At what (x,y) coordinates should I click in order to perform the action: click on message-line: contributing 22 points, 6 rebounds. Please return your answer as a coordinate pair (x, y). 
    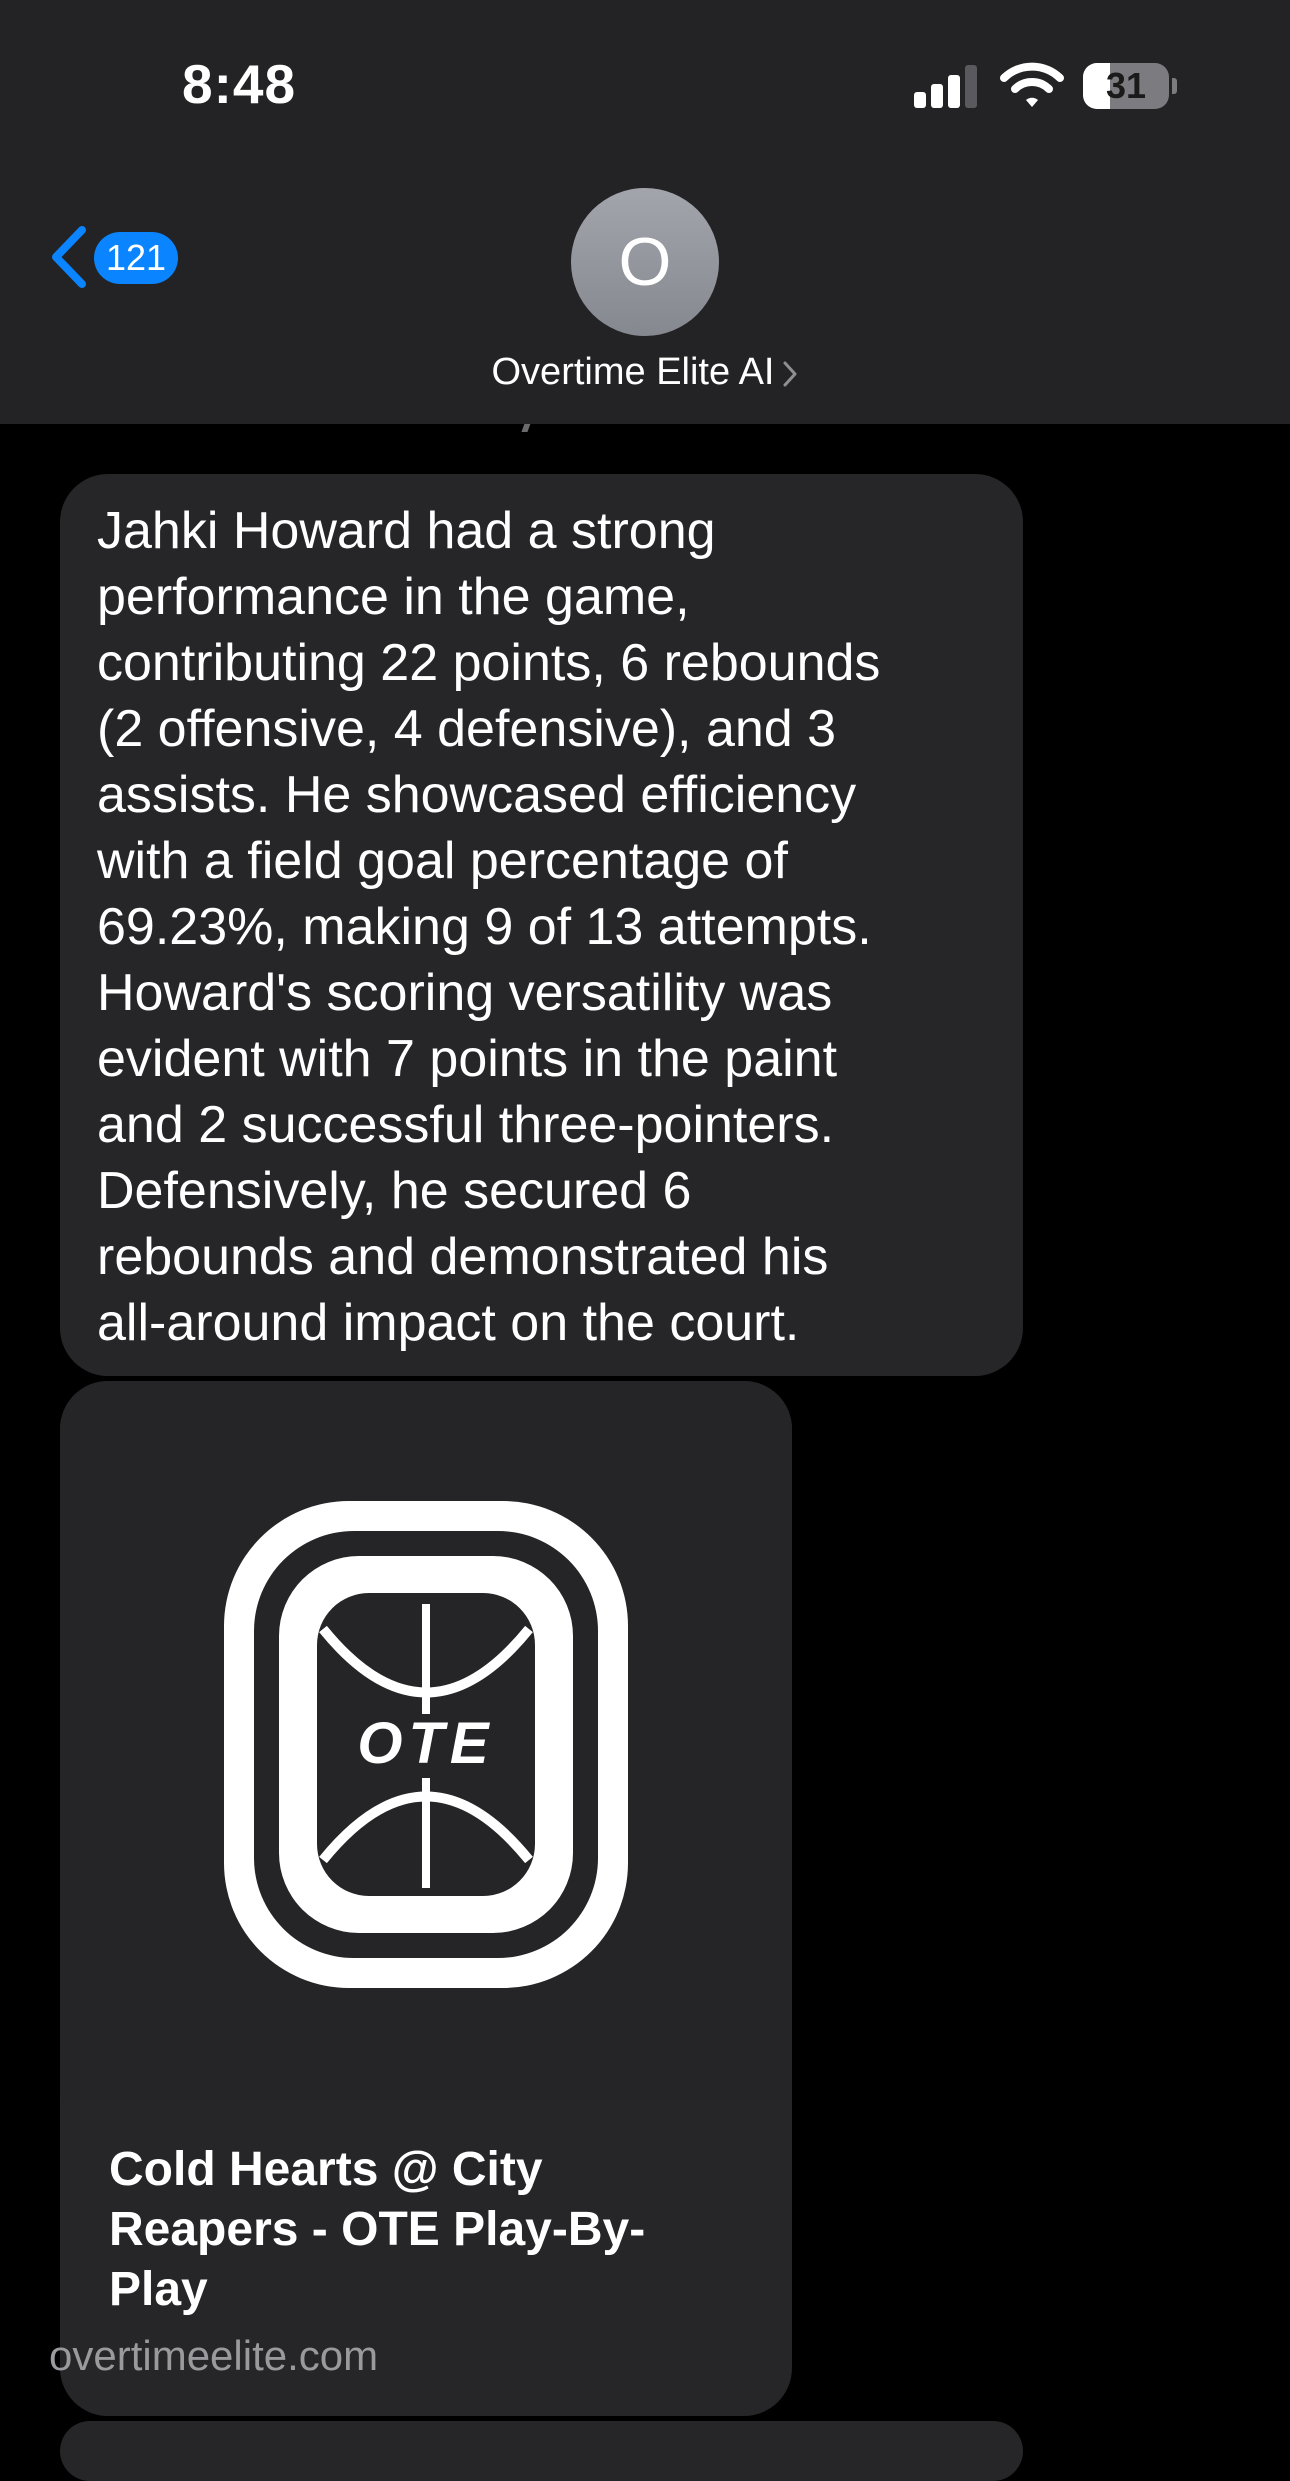
    Looking at the image, I should click on (489, 663).